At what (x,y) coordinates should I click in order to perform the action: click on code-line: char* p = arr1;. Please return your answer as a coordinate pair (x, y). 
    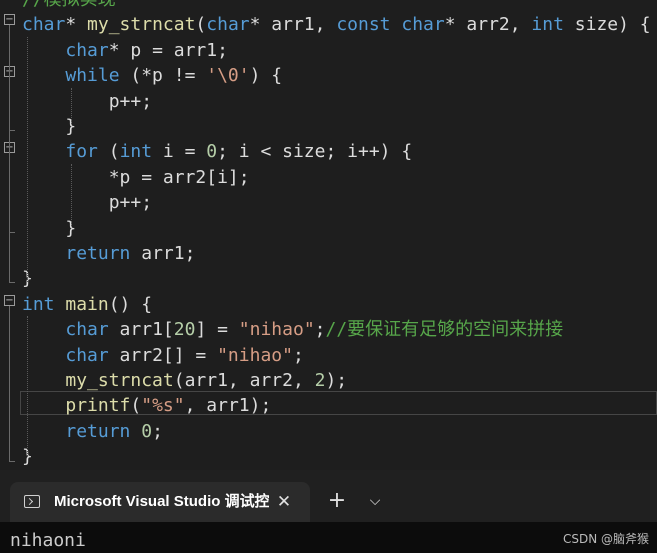
    Looking at the image, I should click on (125, 50).